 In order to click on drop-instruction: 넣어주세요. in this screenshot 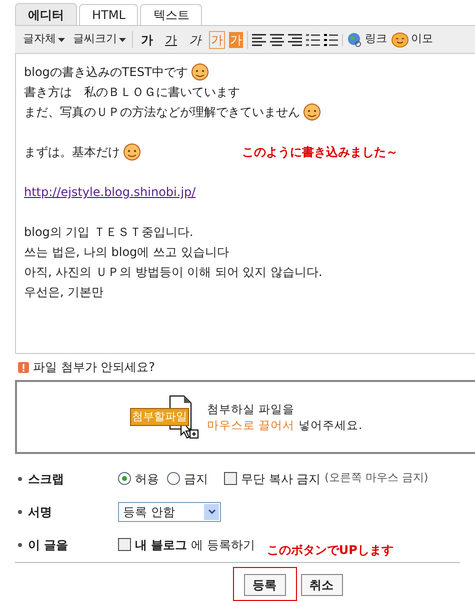, I will do `click(330, 425)`.